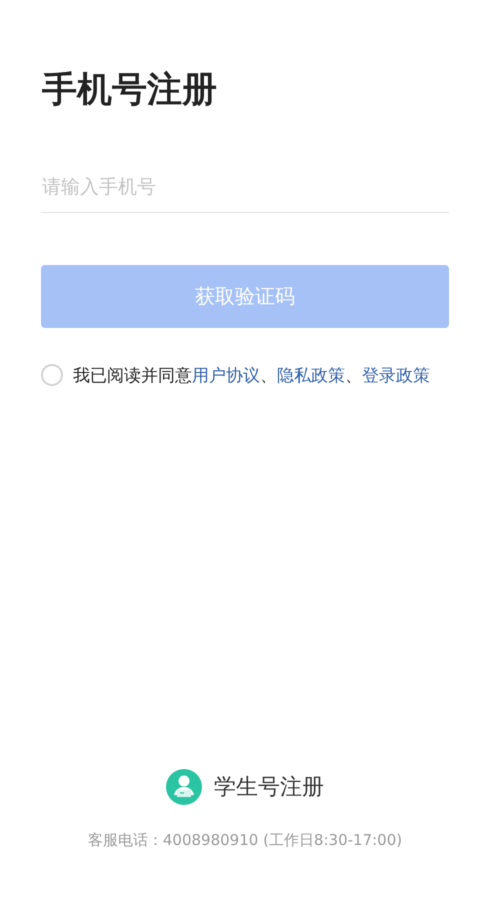  Describe the element at coordinates (311, 376) in the screenshot. I see `policy-link: 隐私政策` at that location.